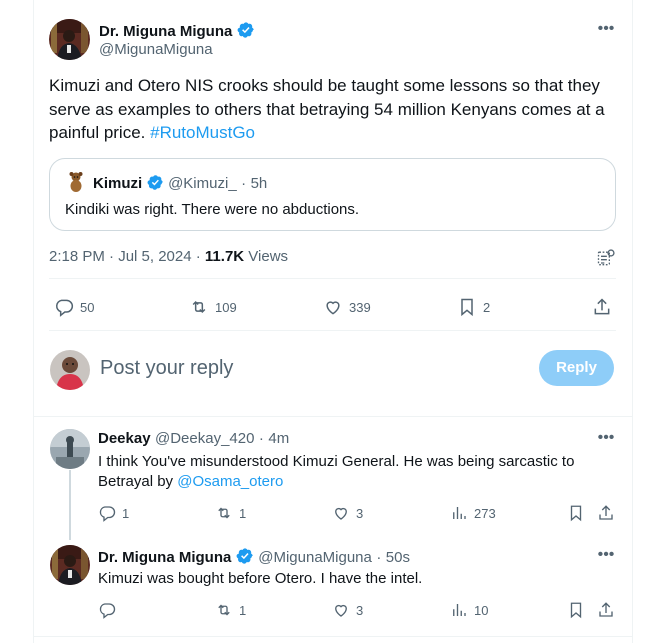  I want to click on reply-action, so click(107, 610).